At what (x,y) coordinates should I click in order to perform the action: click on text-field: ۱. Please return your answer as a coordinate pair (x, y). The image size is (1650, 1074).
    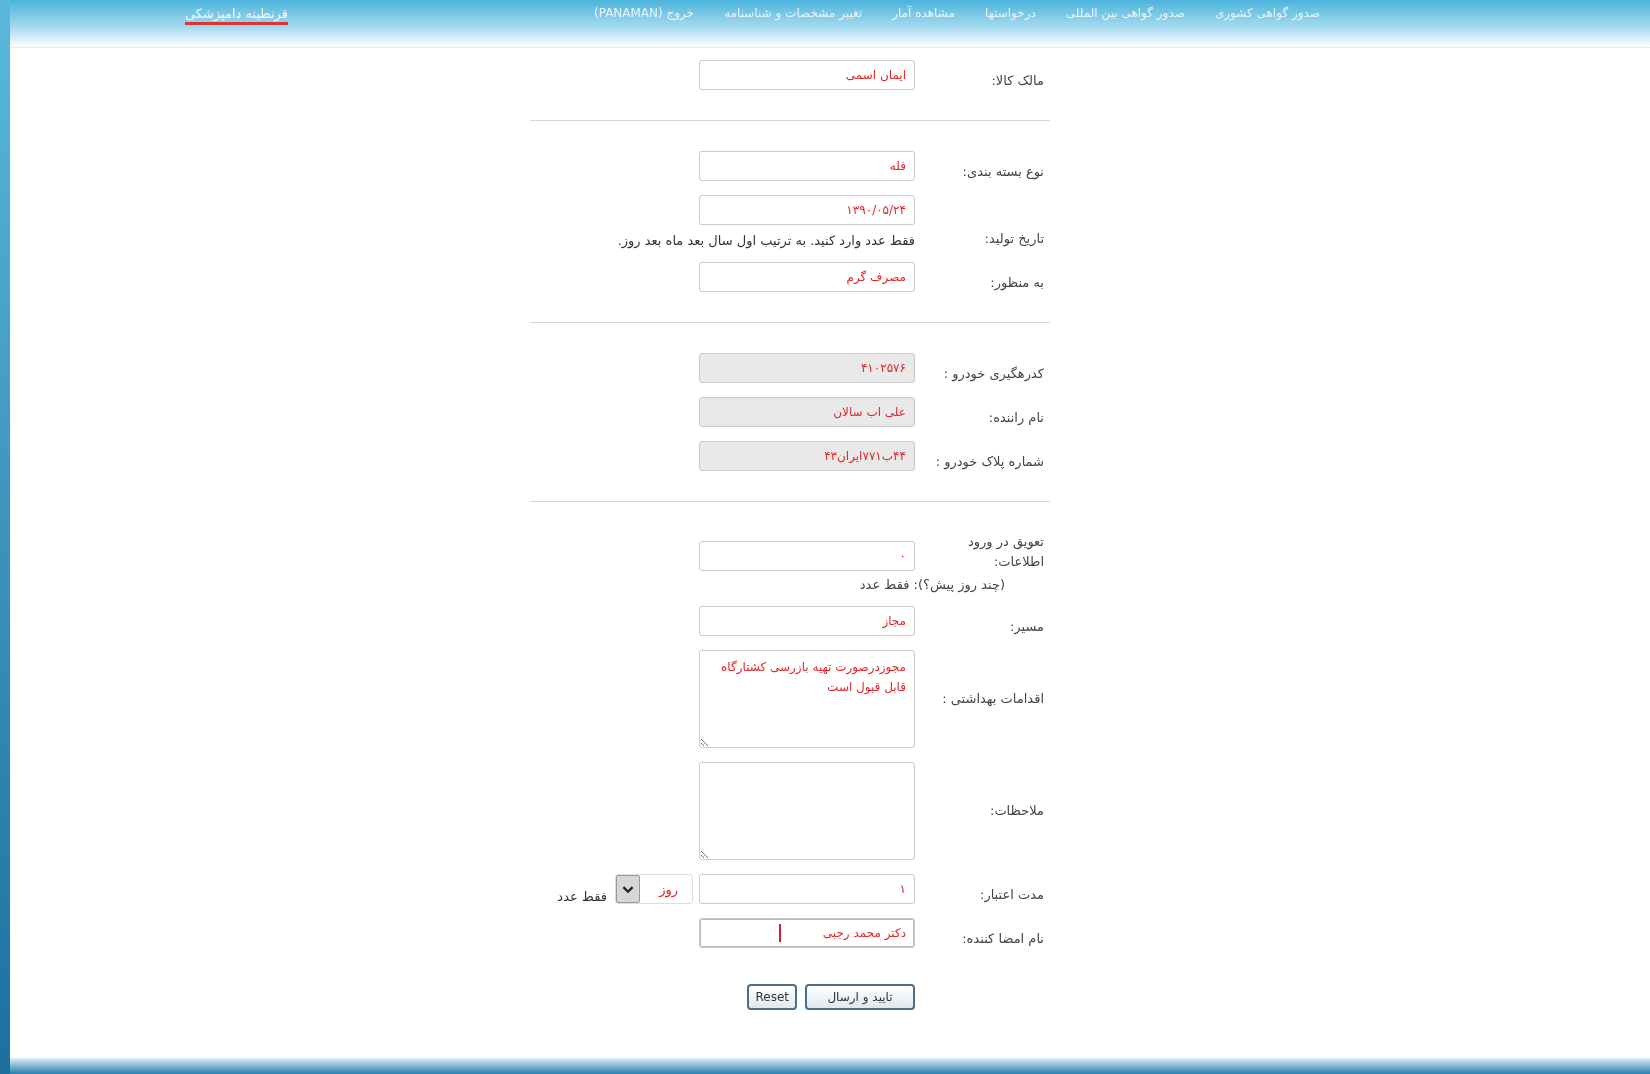
    Looking at the image, I should click on (807, 889).